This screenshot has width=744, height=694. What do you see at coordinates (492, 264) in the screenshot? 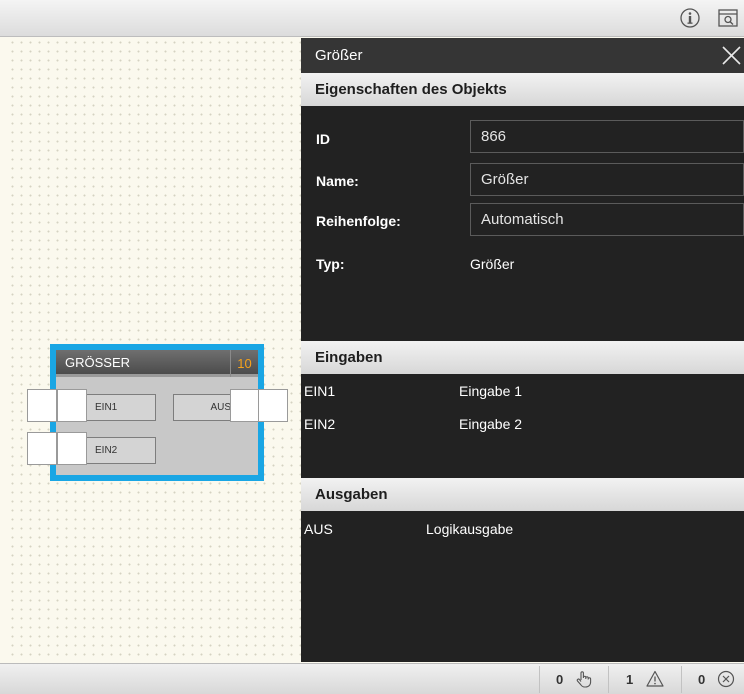
I see `type-value: Größer` at bounding box center [492, 264].